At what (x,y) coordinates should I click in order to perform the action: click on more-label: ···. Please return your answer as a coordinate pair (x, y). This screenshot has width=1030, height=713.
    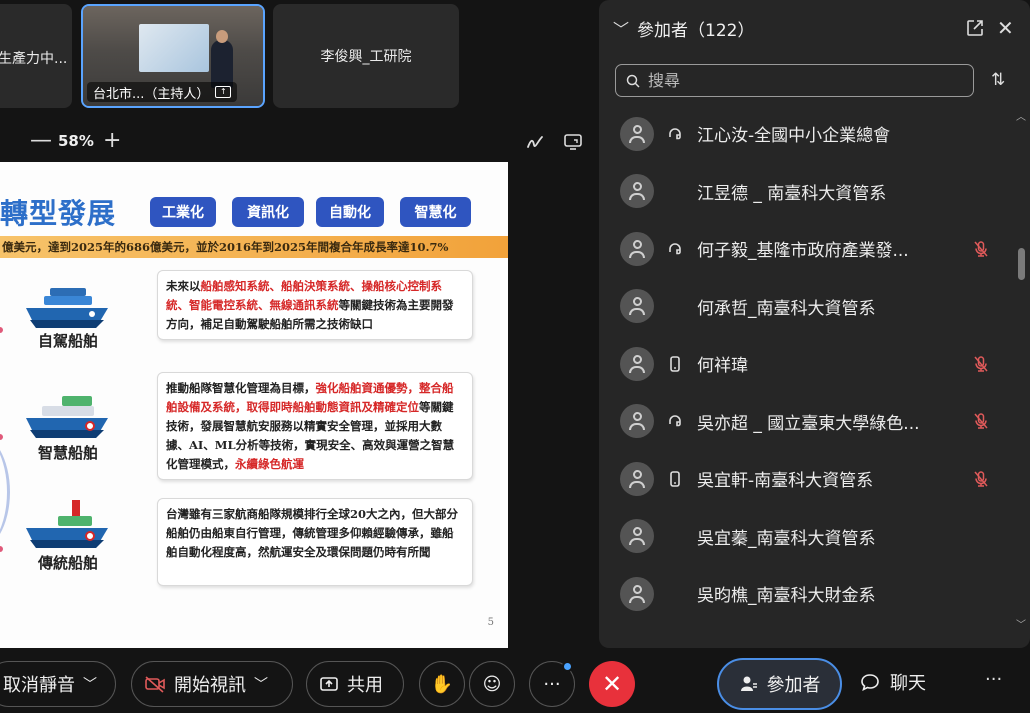
    Looking at the image, I should click on (552, 684).